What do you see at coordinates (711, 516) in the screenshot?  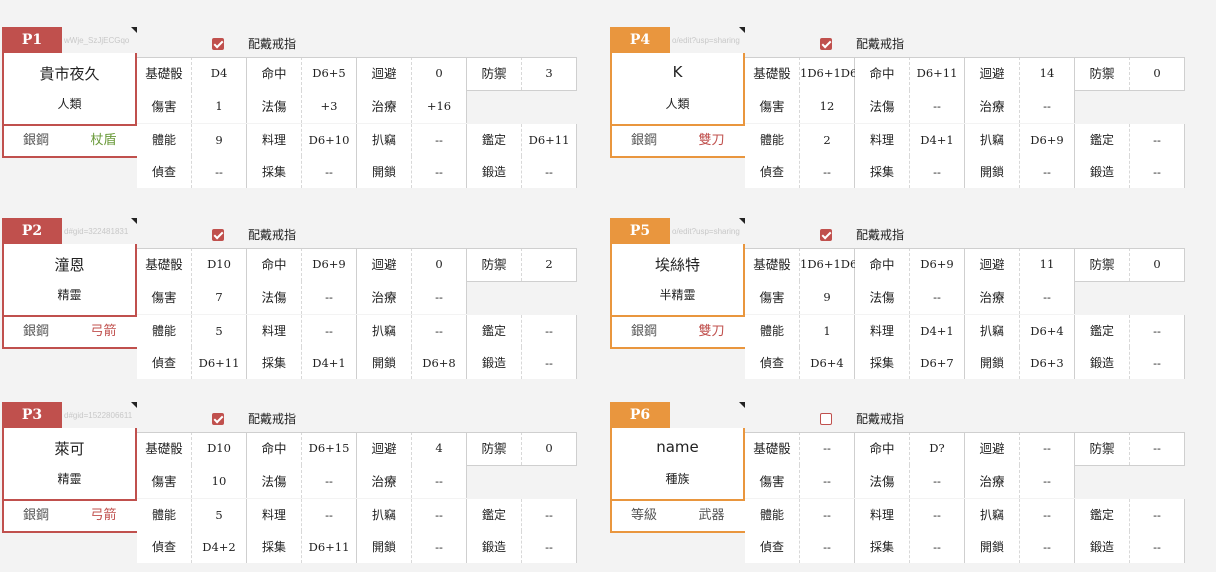 I see `weapon-label: 武器` at bounding box center [711, 516].